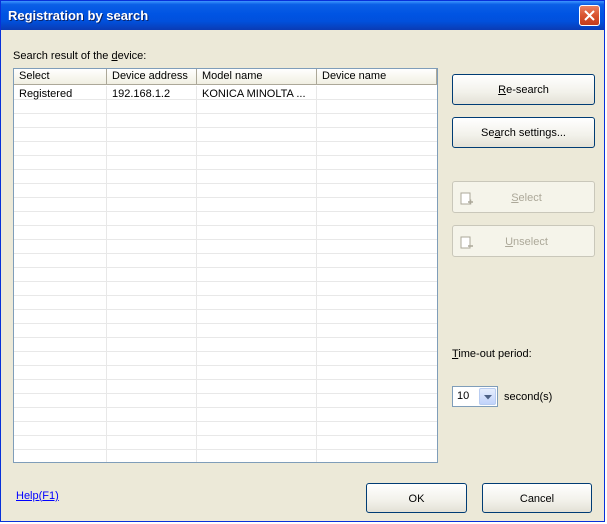 This screenshot has width=607, height=524. I want to click on close-icon, so click(589, 15).